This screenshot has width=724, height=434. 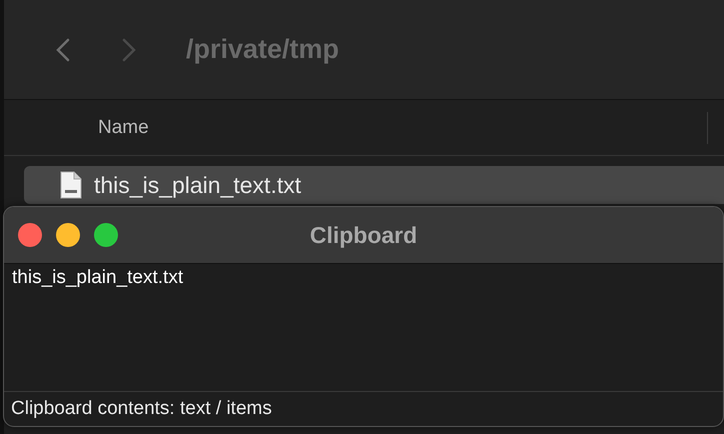 What do you see at coordinates (68, 235) in the screenshot?
I see `minimize-button` at bounding box center [68, 235].